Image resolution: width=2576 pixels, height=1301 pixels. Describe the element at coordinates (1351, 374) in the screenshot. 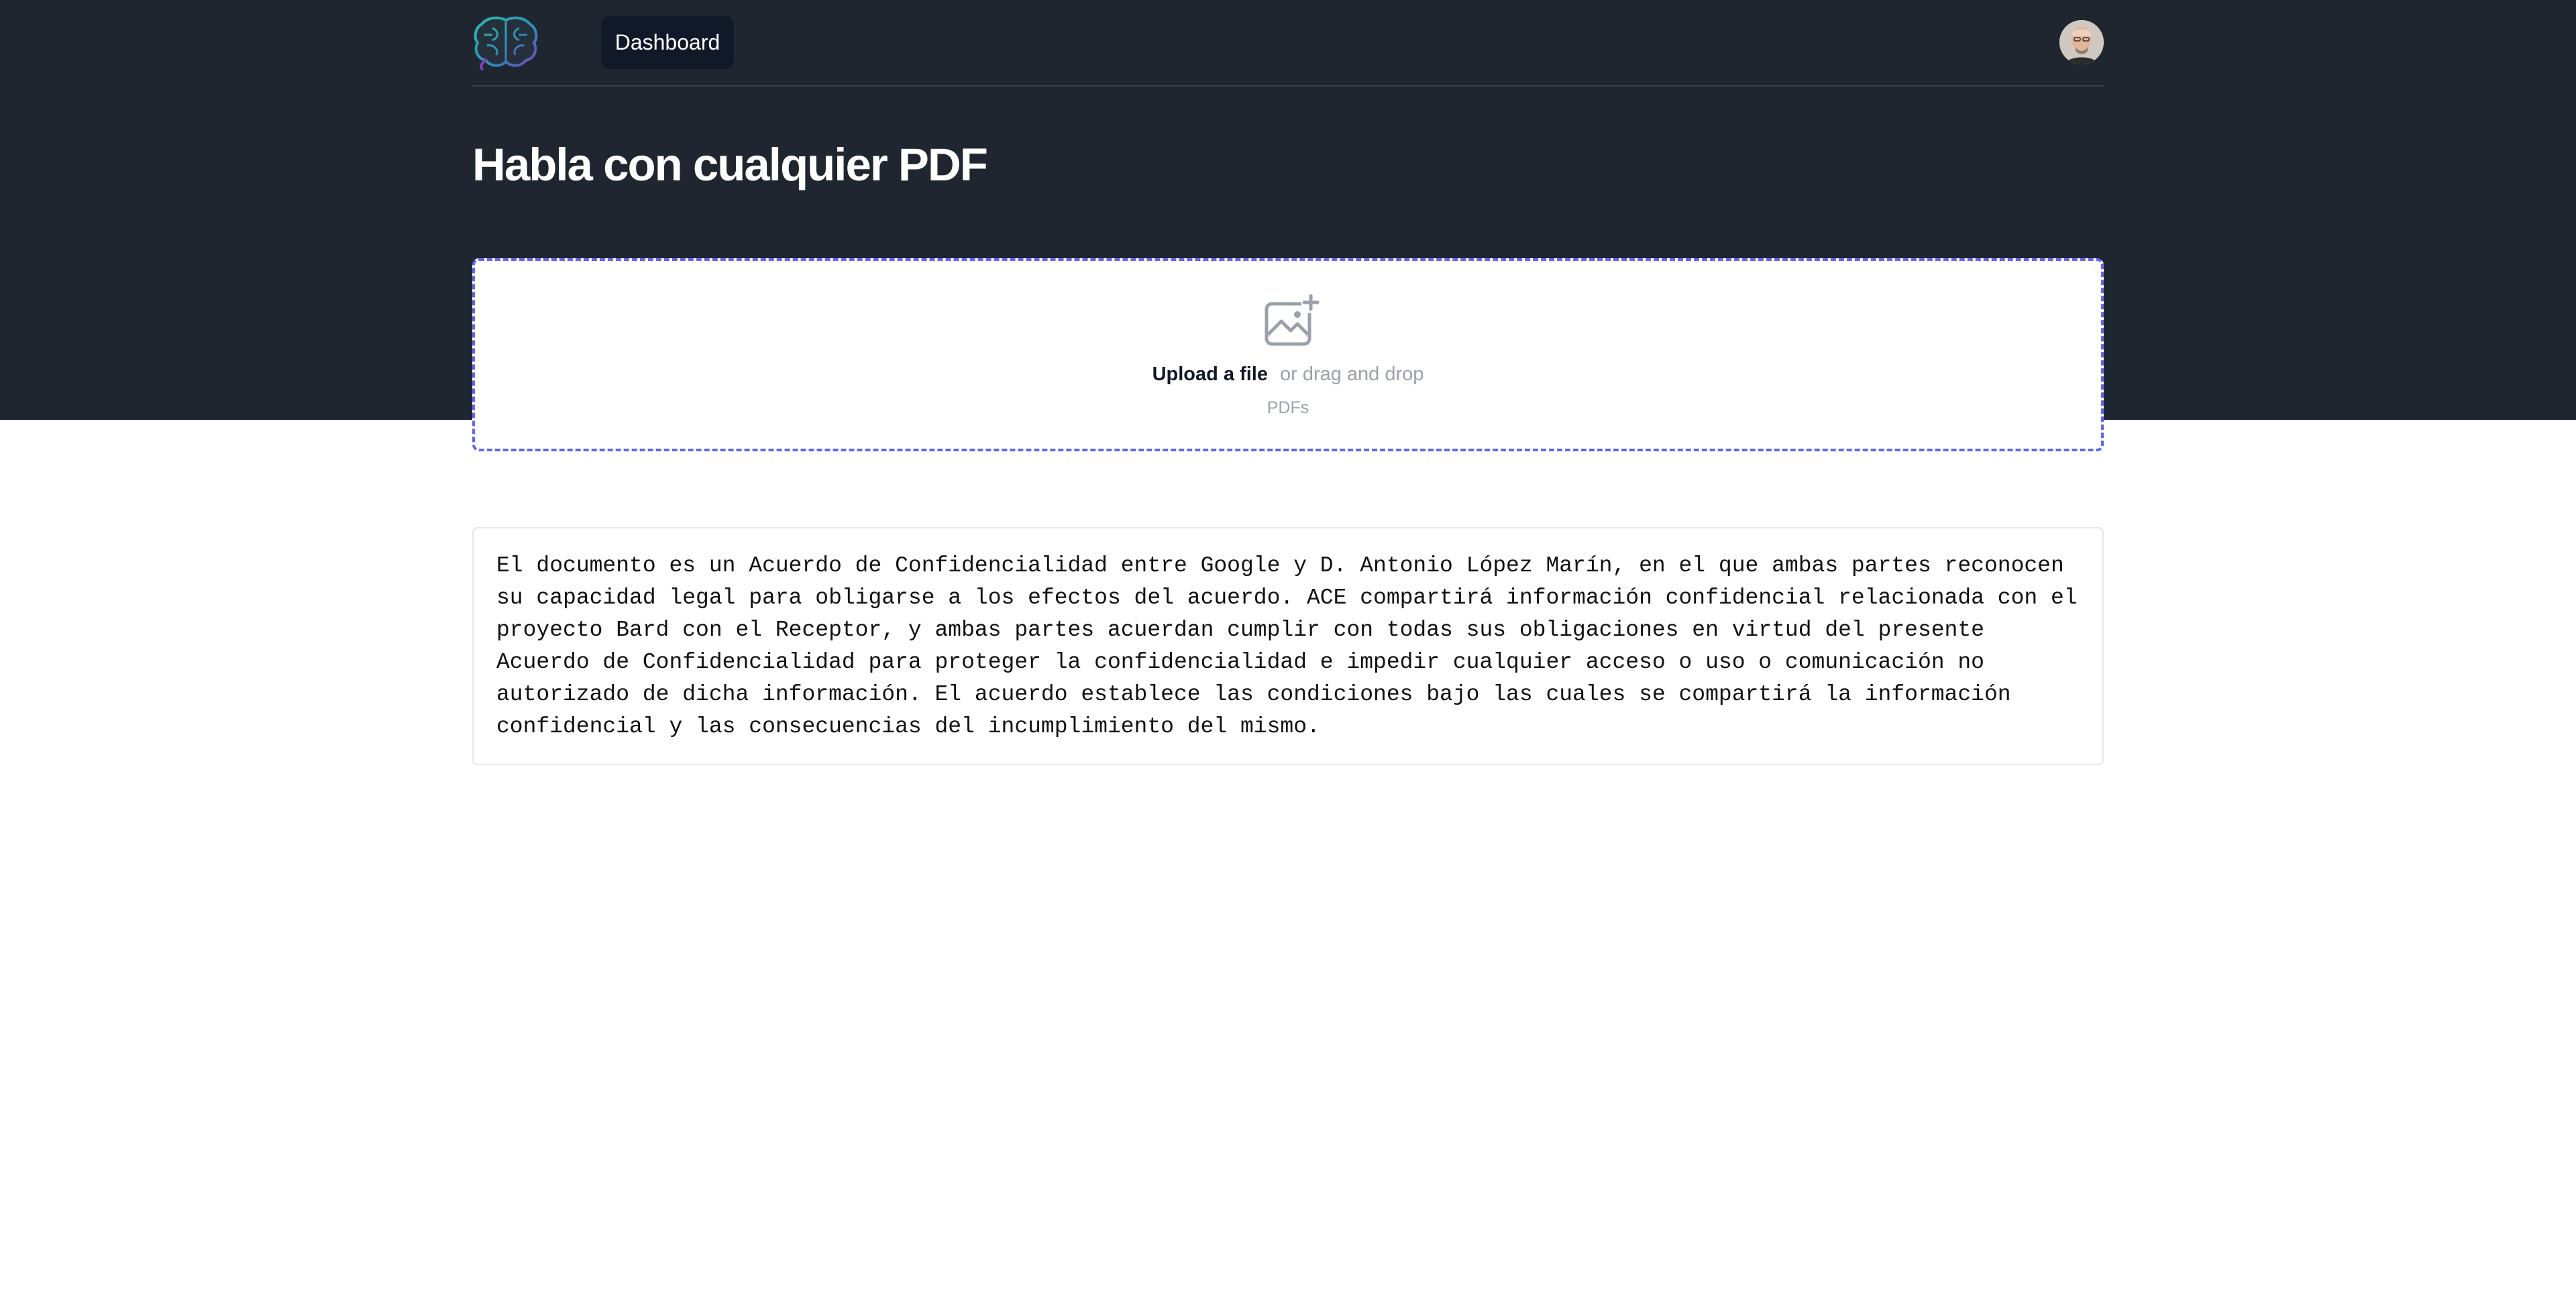

I see `drag-drop-hint: or drag and drop` at that location.